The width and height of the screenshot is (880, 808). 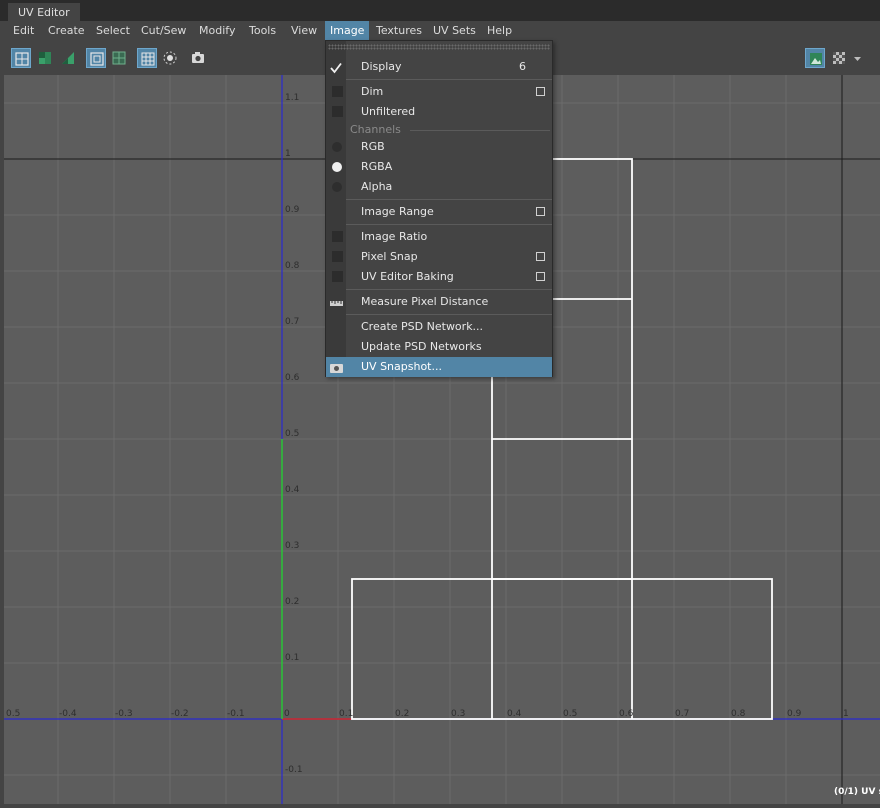 What do you see at coordinates (292, 490) in the screenshot?
I see `y-tick-label: 0.4` at bounding box center [292, 490].